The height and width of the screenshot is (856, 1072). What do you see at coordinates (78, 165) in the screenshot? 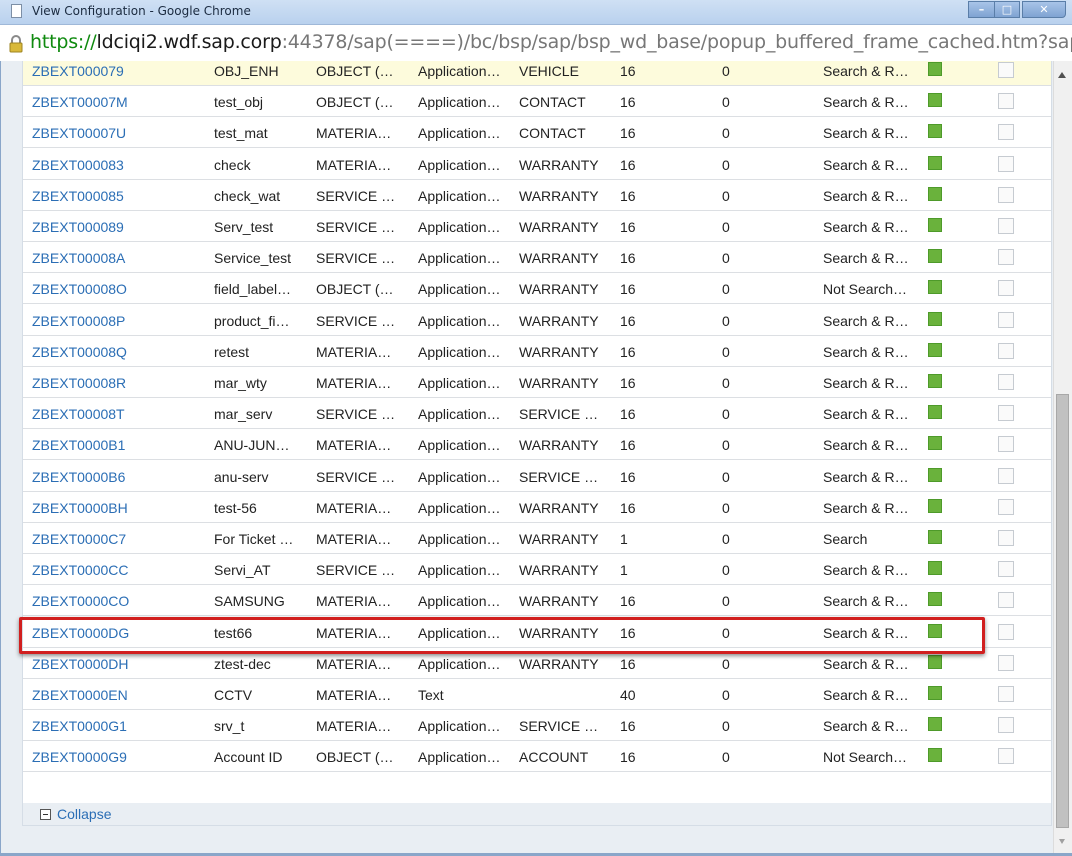
I see `field-id-link: ZBEXT000083` at bounding box center [78, 165].